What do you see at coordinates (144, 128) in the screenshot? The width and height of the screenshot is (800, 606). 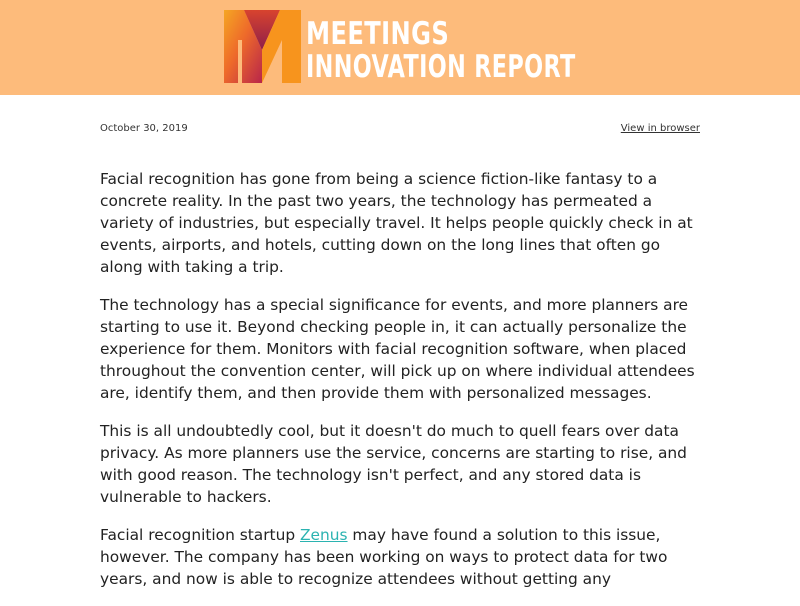 I see `issue-date: October 30, 2019` at bounding box center [144, 128].